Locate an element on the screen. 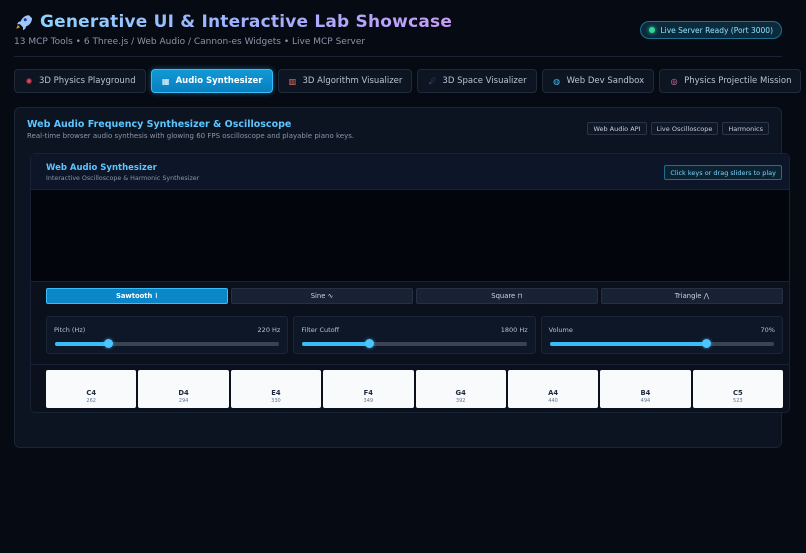  volume-slider is located at coordinates (661, 343).